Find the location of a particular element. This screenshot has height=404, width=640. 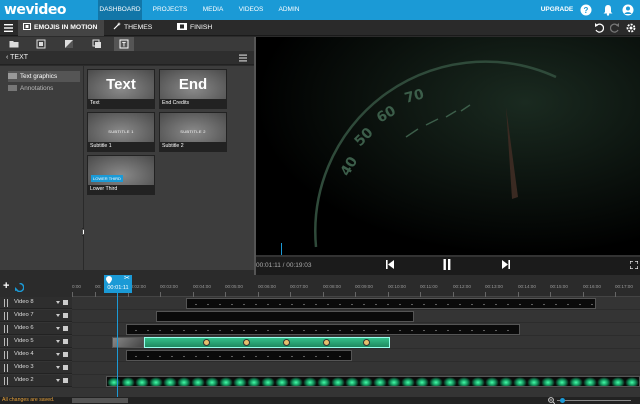

playhead-handle: ✂ 00:01:11 is located at coordinates (118, 284).